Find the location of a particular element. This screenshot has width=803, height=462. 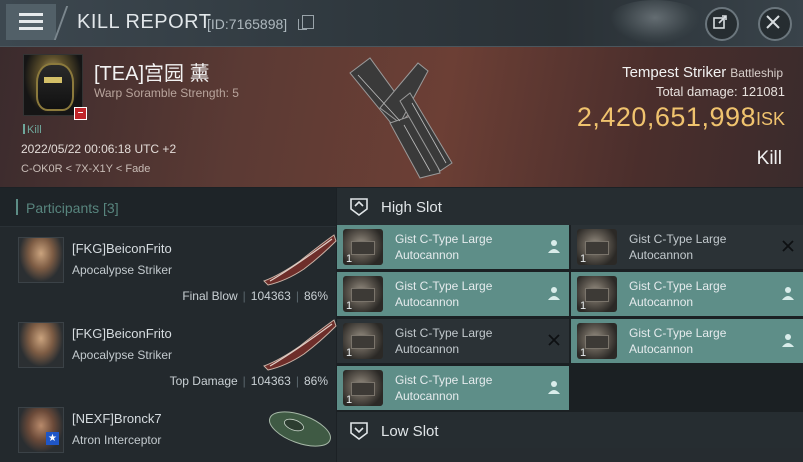

victim-ship-name: Tempest Striker Battleship is located at coordinates (702, 72).